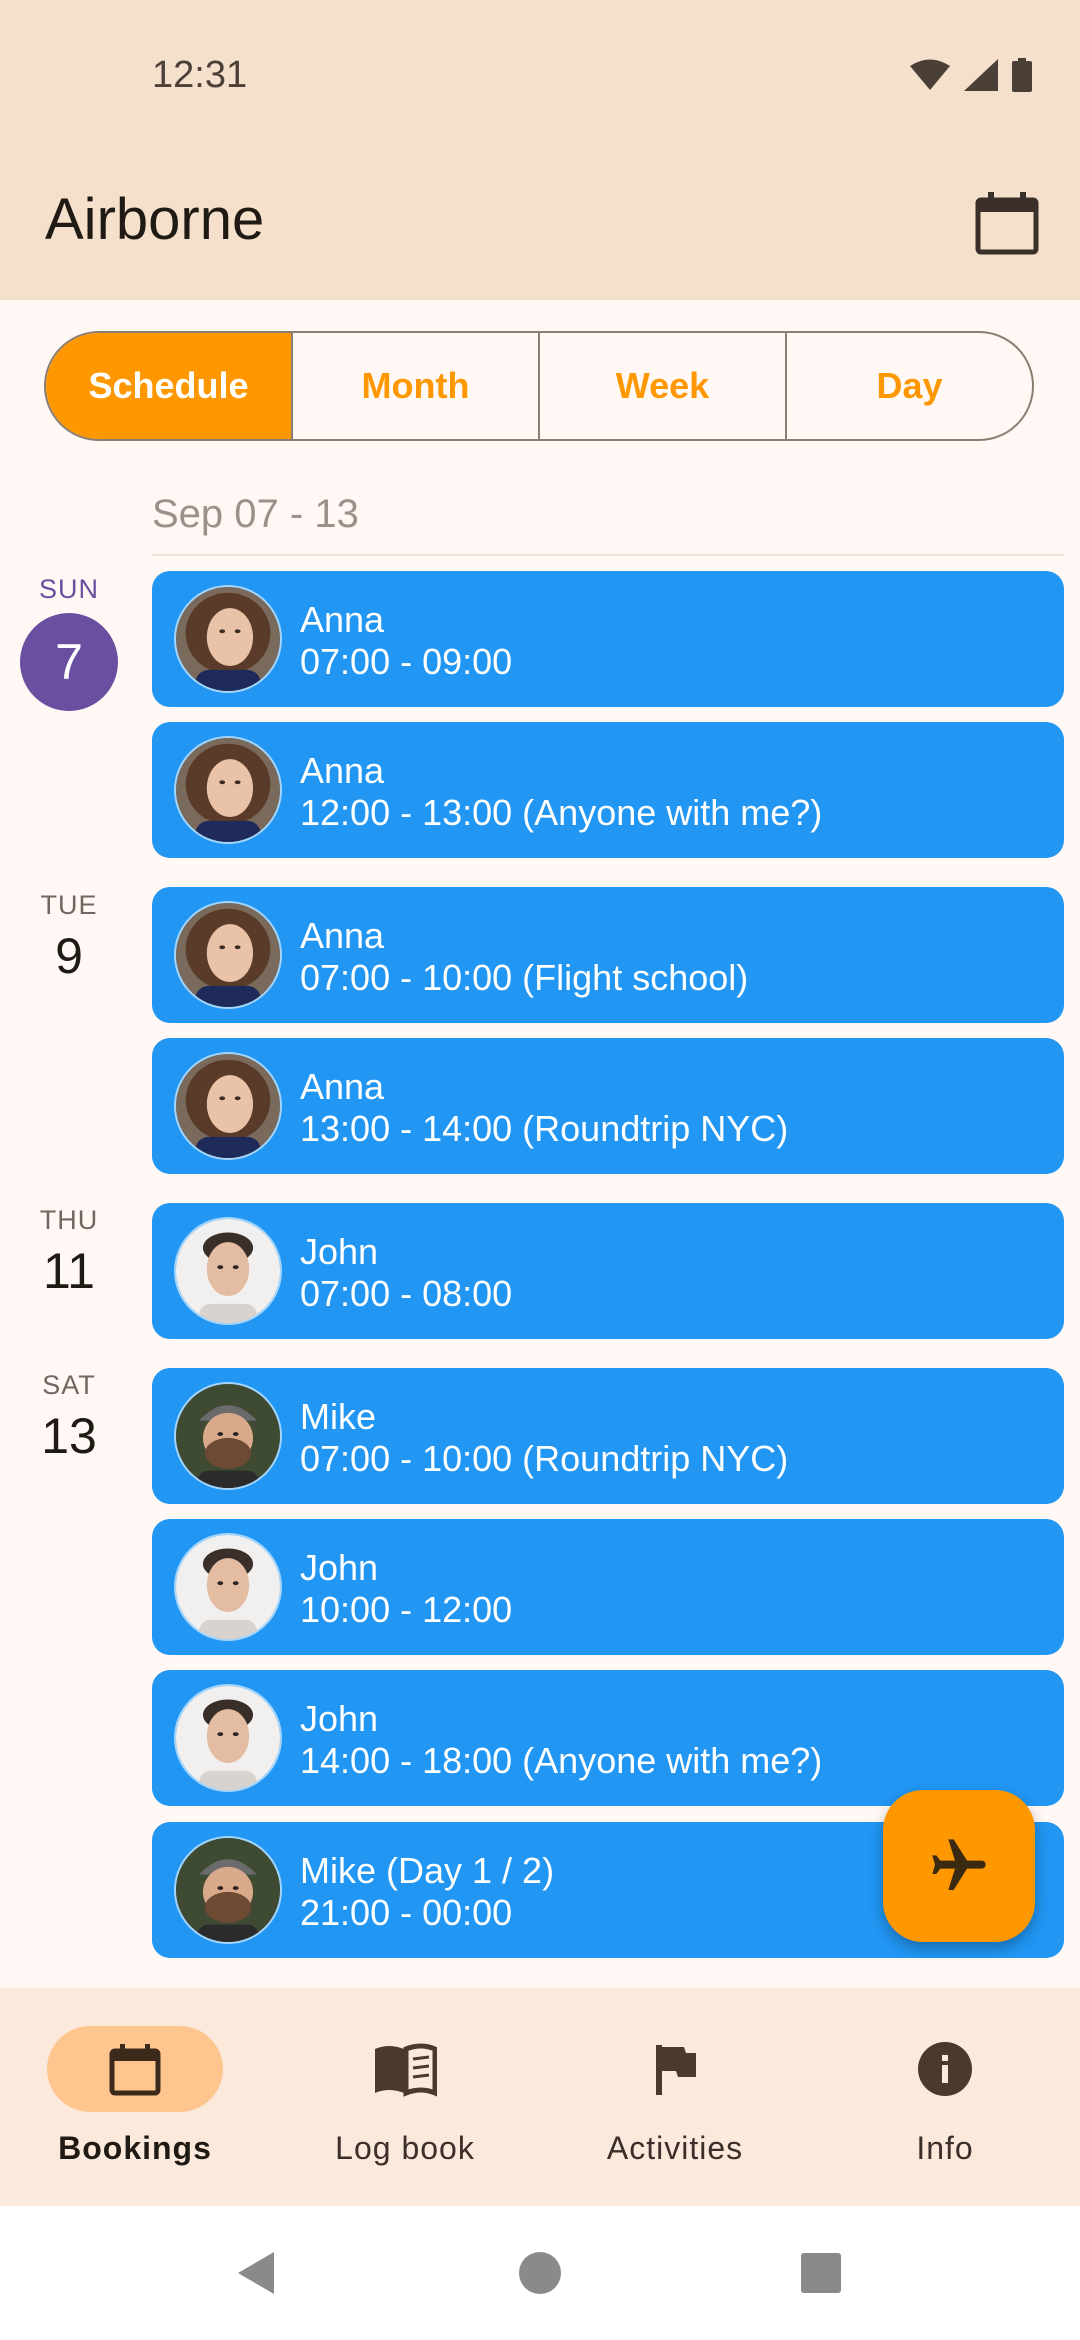 Image resolution: width=1080 pixels, height=2340 pixels. I want to click on back-icon, so click(255, 2273).